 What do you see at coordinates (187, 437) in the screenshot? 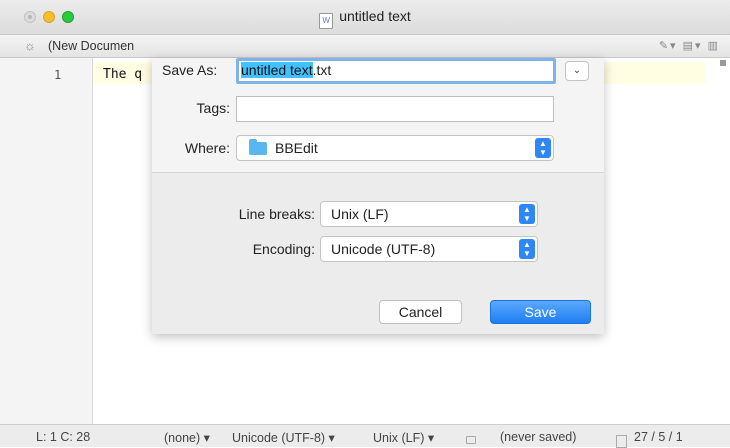
I see `language-menu: (none) ▾` at bounding box center [187, 437].